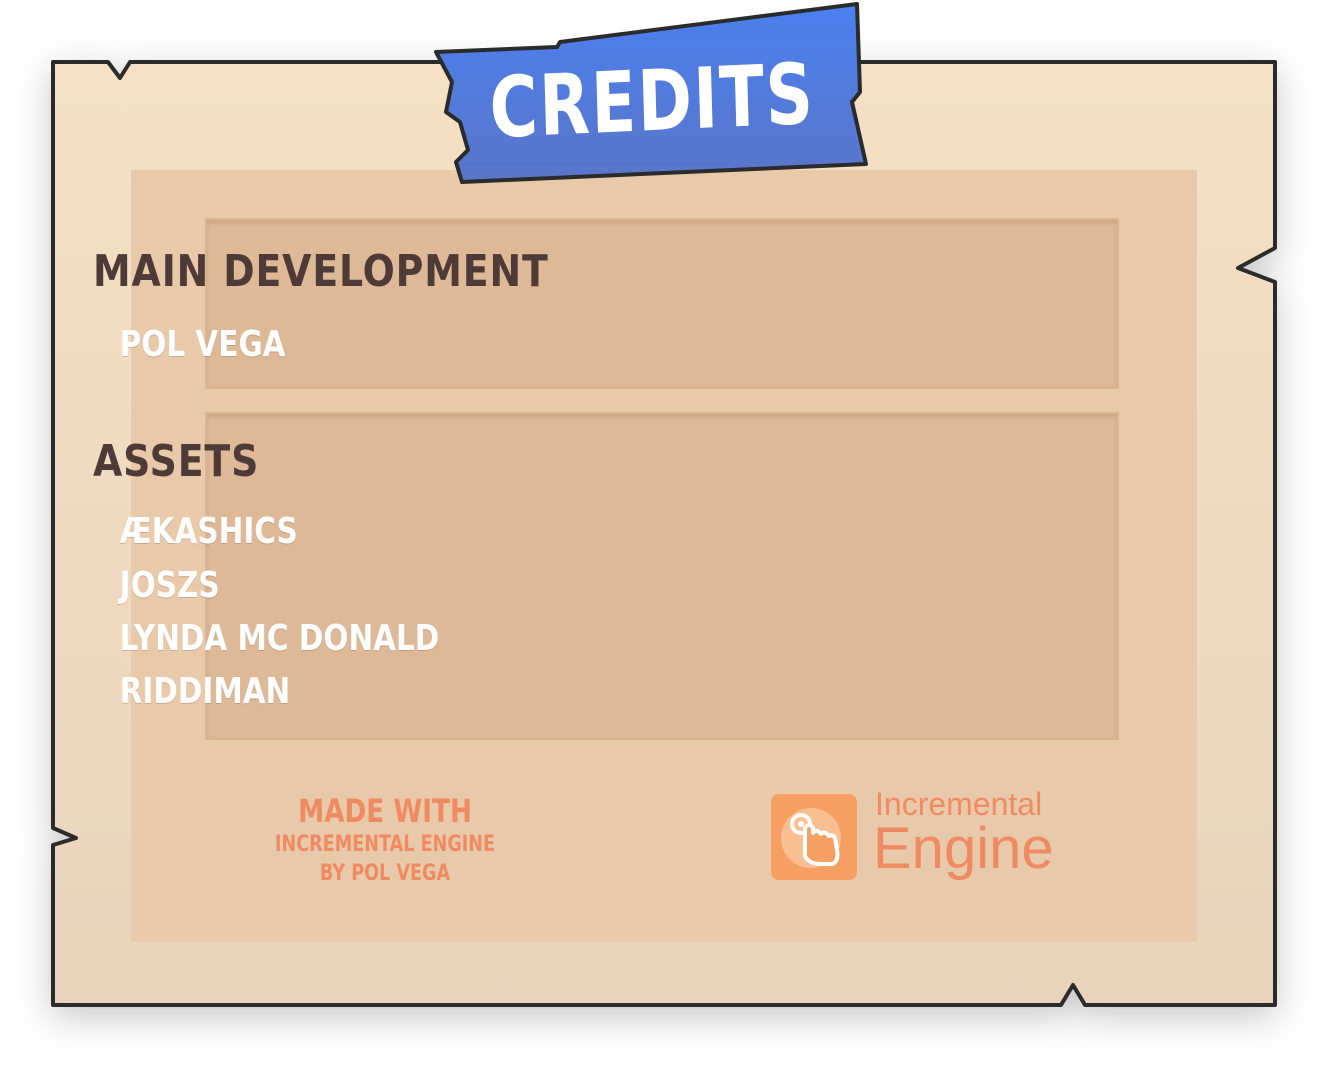 This screenshot has height=1071, width=1329. I want to click on made-with-label: MADE WITH INCREMENTAL ENGINE BY POL VEGA, so click(385, 839).